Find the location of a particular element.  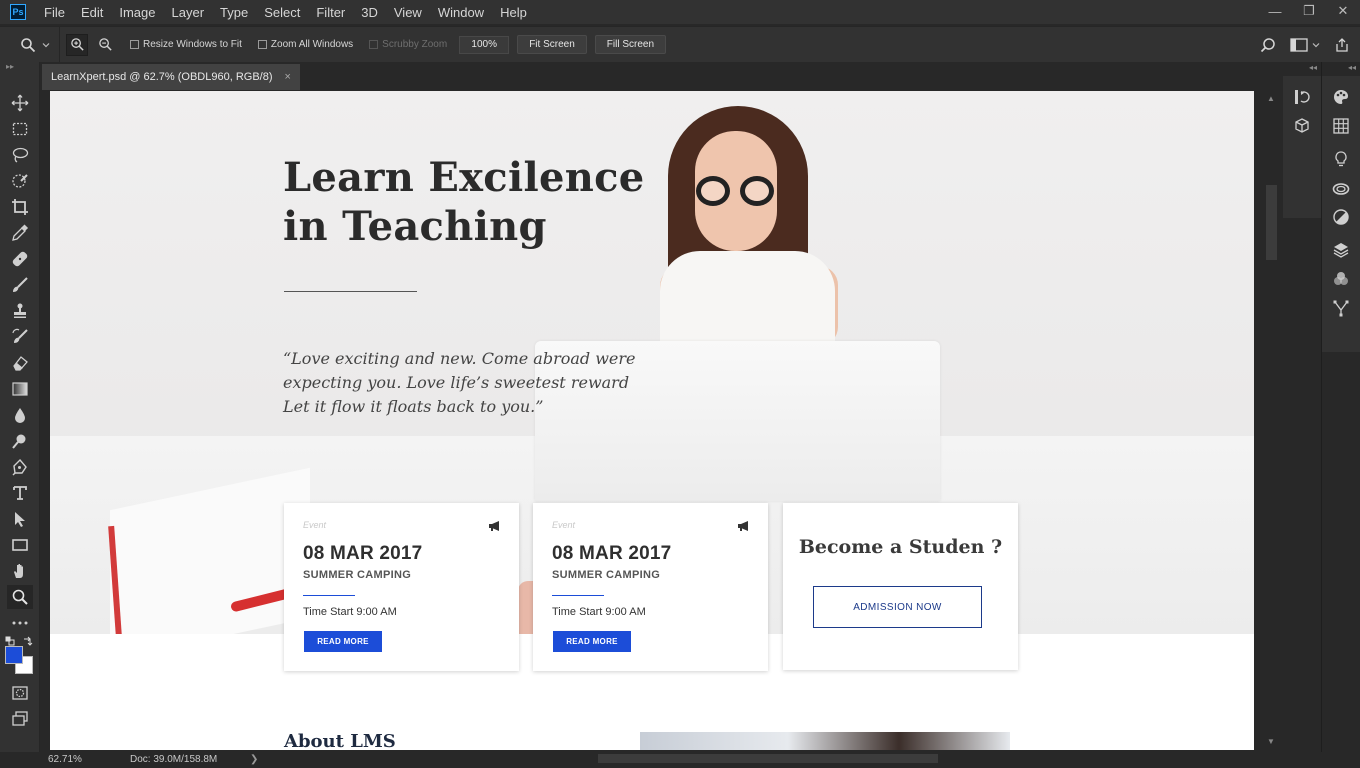

more-tools-button is located at coordinates (20, 623).